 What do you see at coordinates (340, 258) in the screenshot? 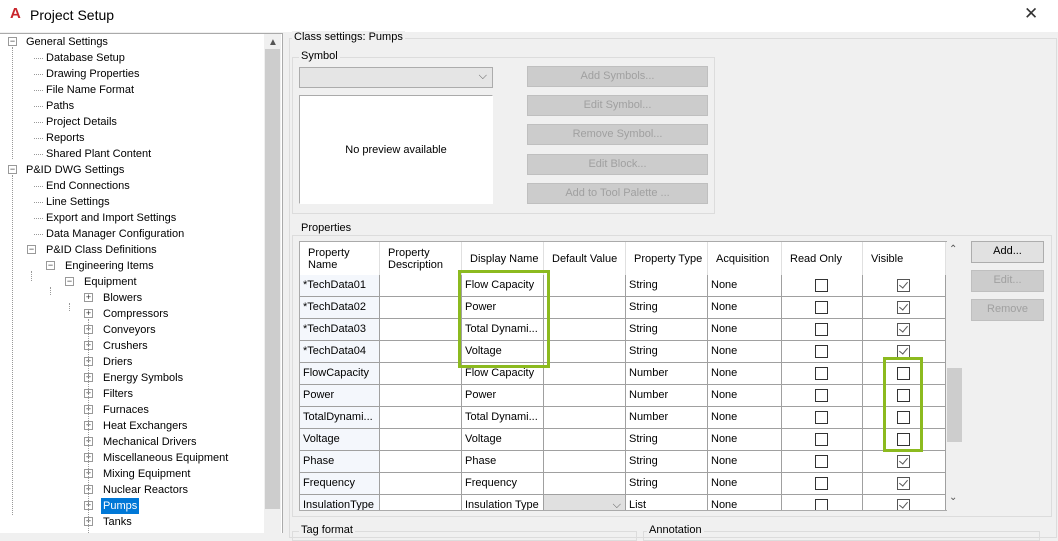
I see `column-header: Property Name` at bounding box center [340, 258].